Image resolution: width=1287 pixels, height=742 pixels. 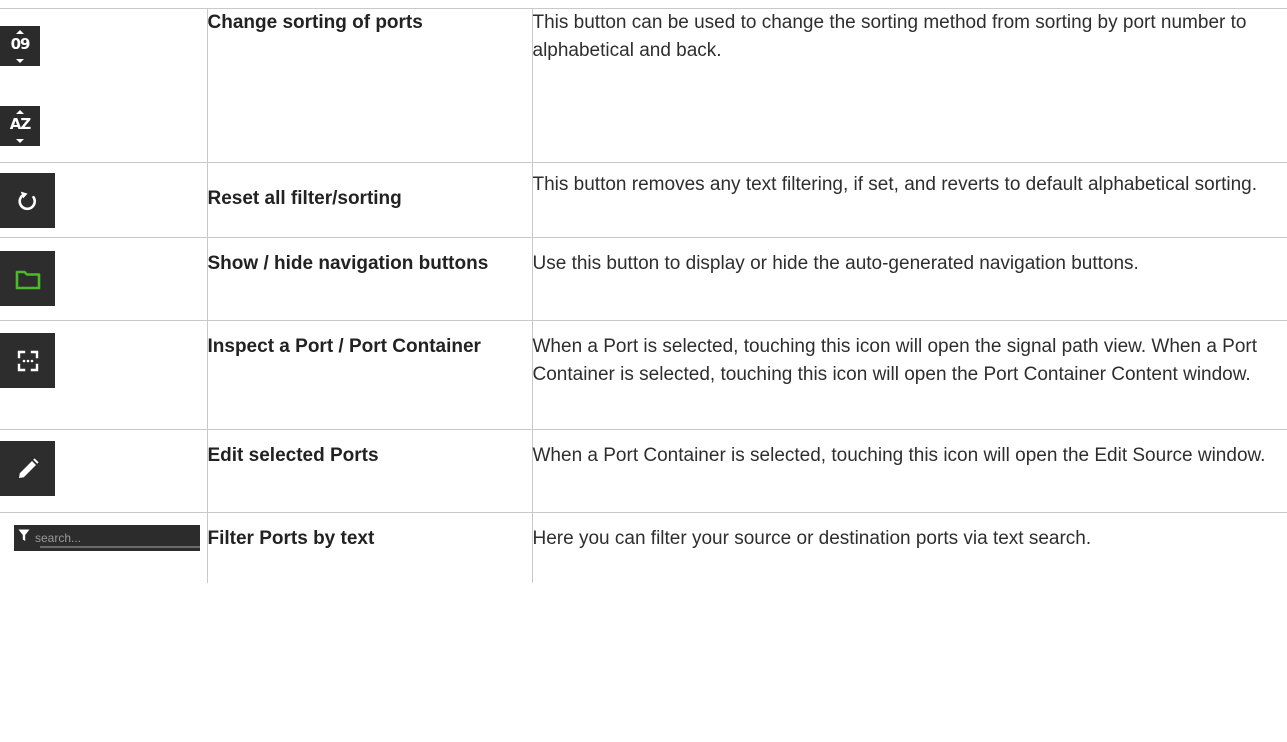 I want to click on feature-name-cell: Show / hide navigation buttons, so click(x=370, y=279).